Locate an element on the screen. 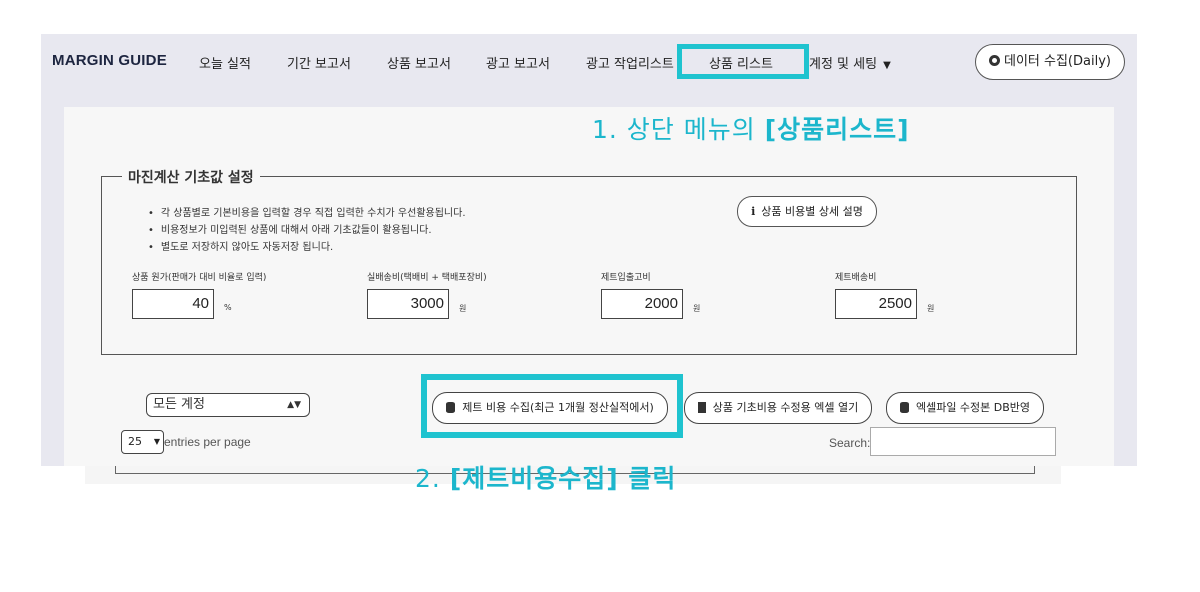 The image size is (1200, 592). account-select: 모든 계정 ▲▼ is located at coordinates (228, 405).